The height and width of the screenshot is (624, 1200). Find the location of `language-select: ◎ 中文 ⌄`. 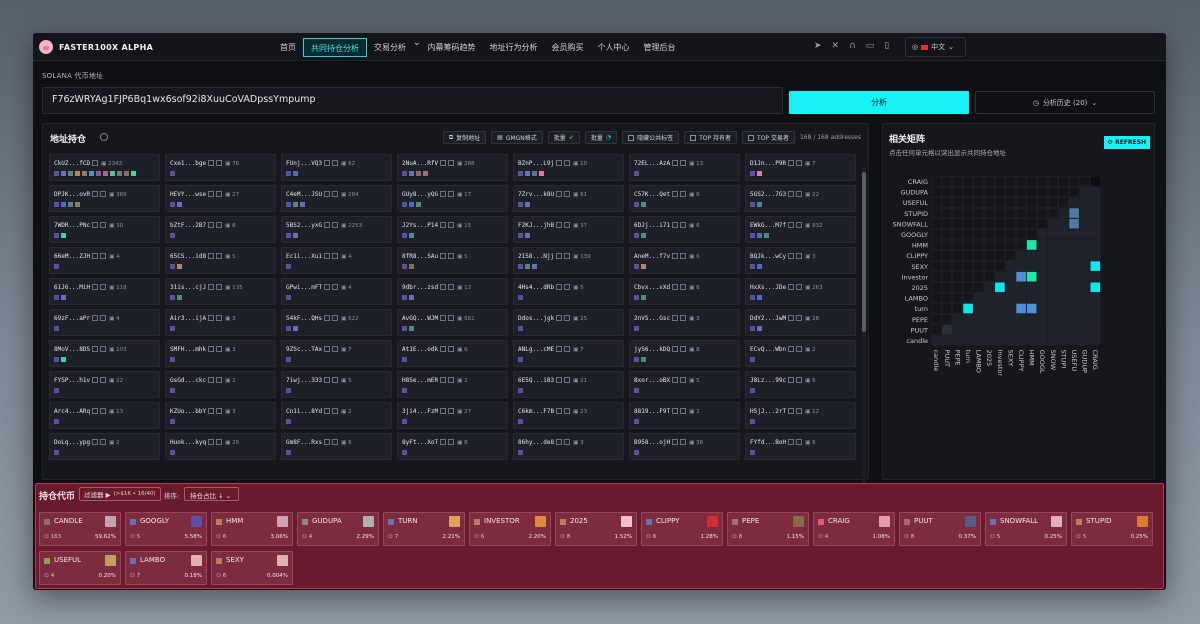

language-select: ◎ 中文 ⌄ is located at coordinates (935, 47).